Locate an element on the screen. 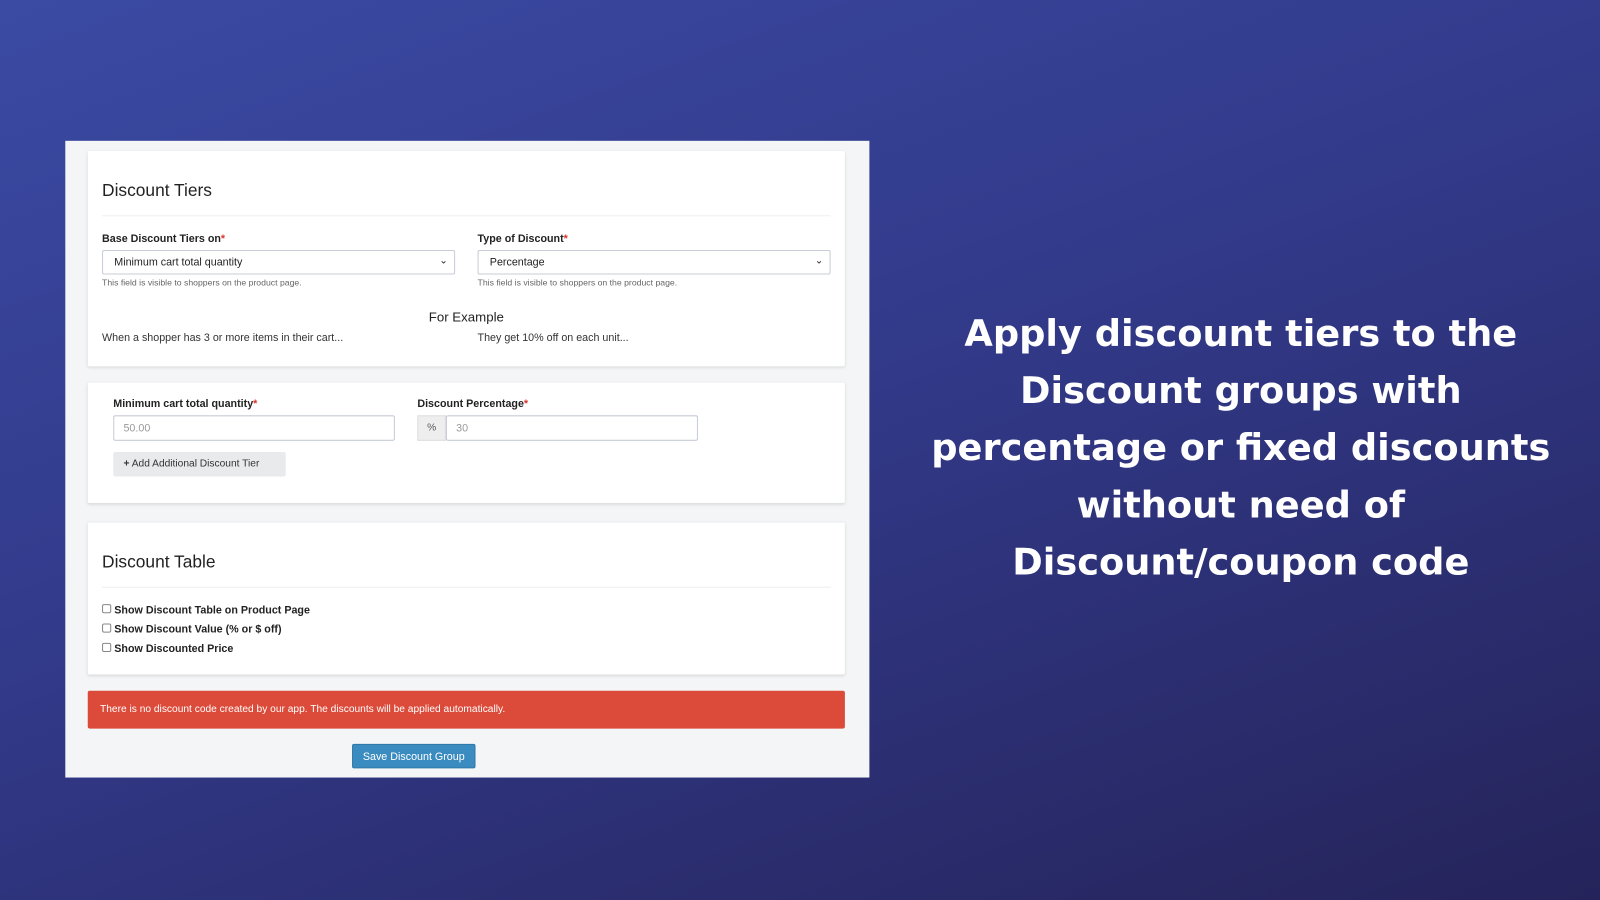 The height and width of the screenshot is (900, 1600). min-qty-label: Minimum cart total quantity* is located at coordinates (185, 404).